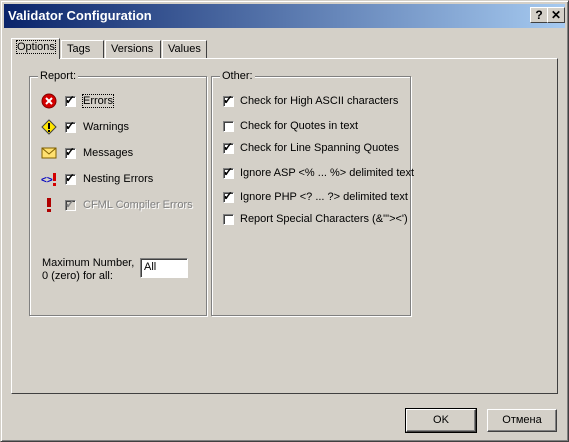 The height and width of the screenshot is (442, 569). What do you see at coordinates (70, 152) in the screenshot?
I see `messages-checkbox: ✓` at bounding box center [70, 152].